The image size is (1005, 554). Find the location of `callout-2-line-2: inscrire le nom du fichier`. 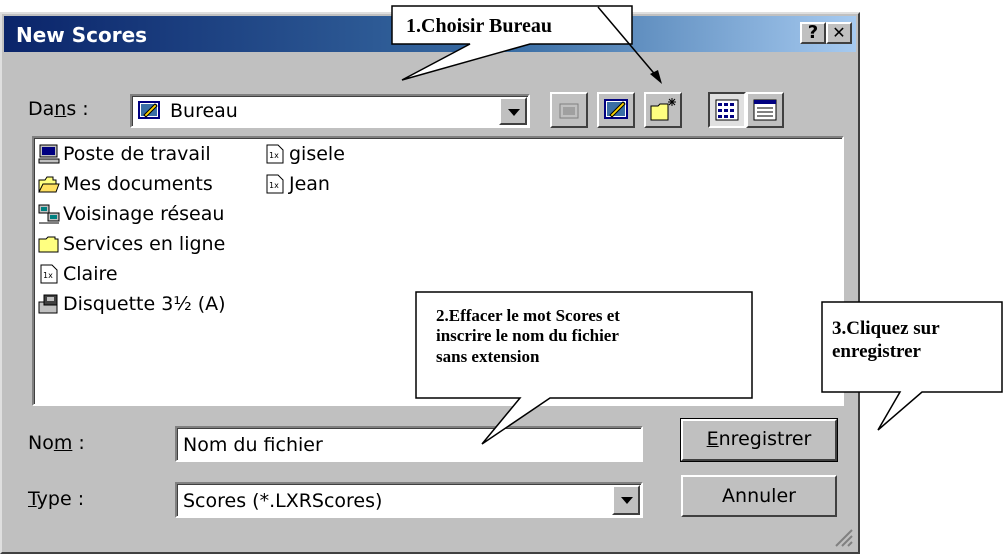

callout-2-line-2: inscrire le nom du fichier is located at coordinates (527, 336).